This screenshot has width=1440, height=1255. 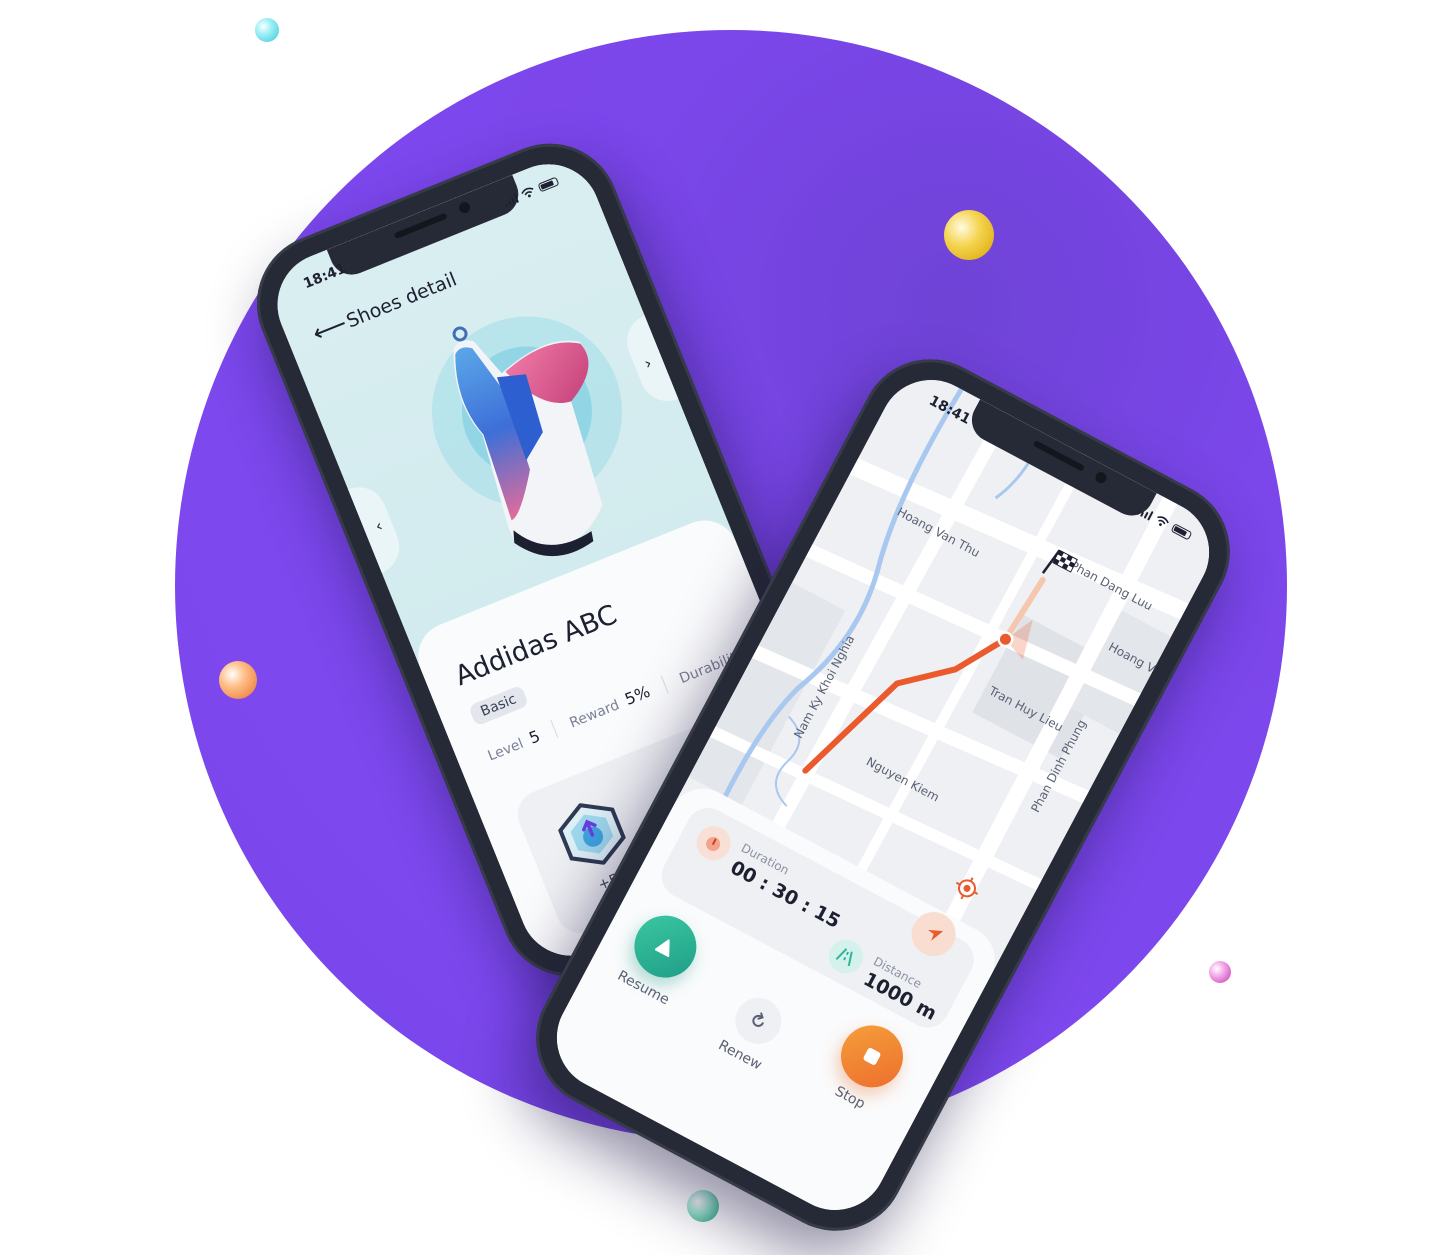 I want to click on stat-level: Level 5, so click(x=521, y=742).